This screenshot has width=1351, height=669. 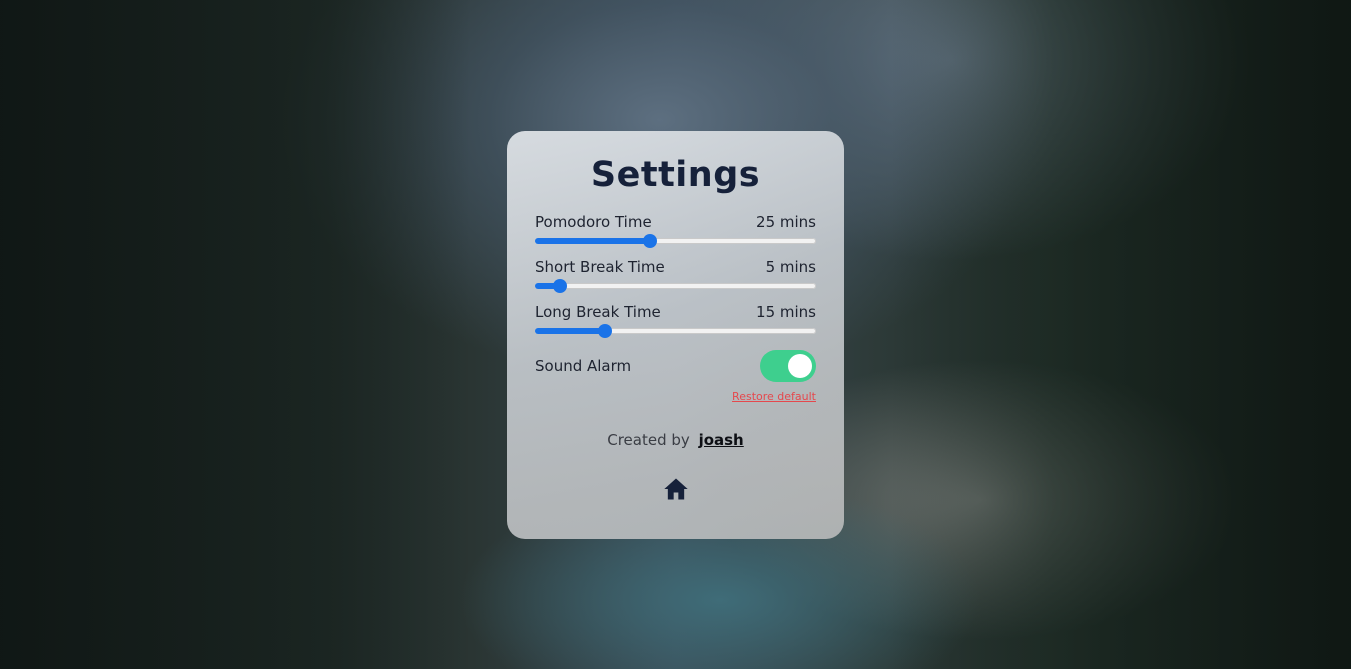 What do you see at coordinates (676, 489) in the screenshot?
I see `home-icon` at bounding box center [676, 489].